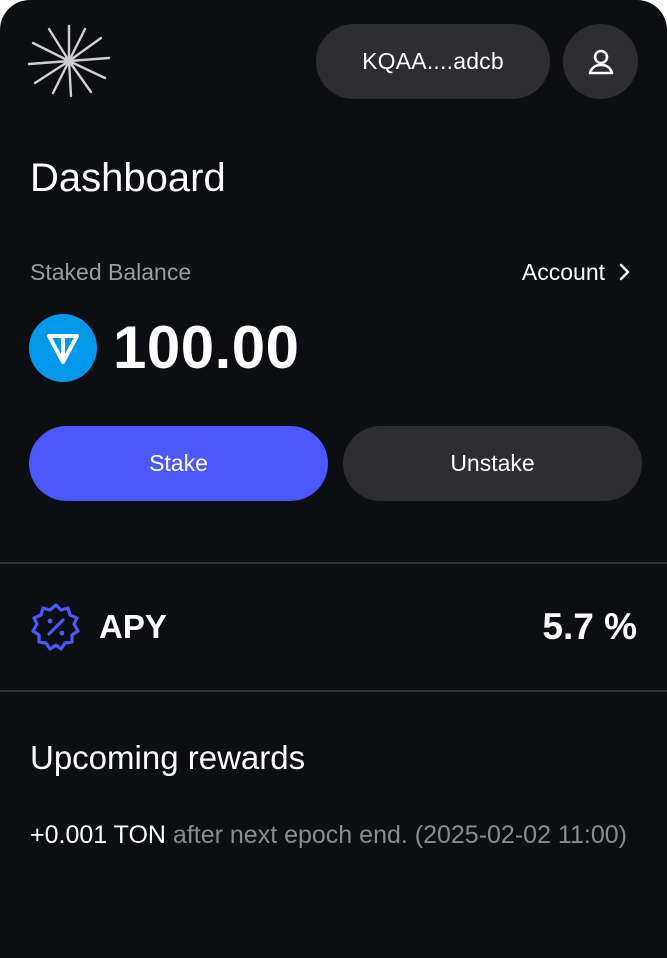 This screenshot has width=667, height=958. I want to click on user-icon, so click(600, 61).